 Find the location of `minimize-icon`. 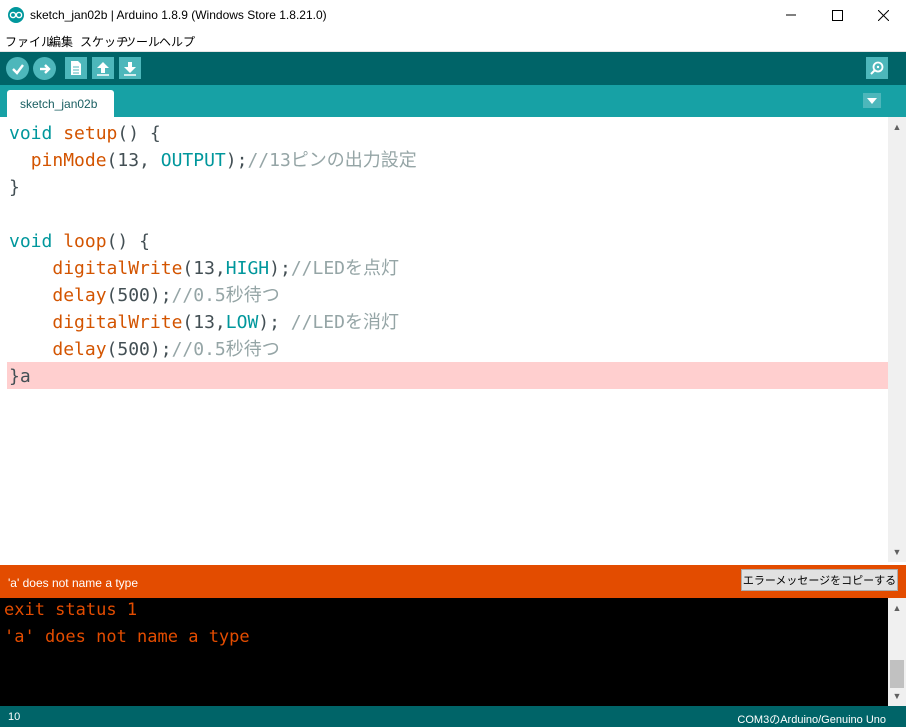

minimize-icon is located at coordinates (791, 15).